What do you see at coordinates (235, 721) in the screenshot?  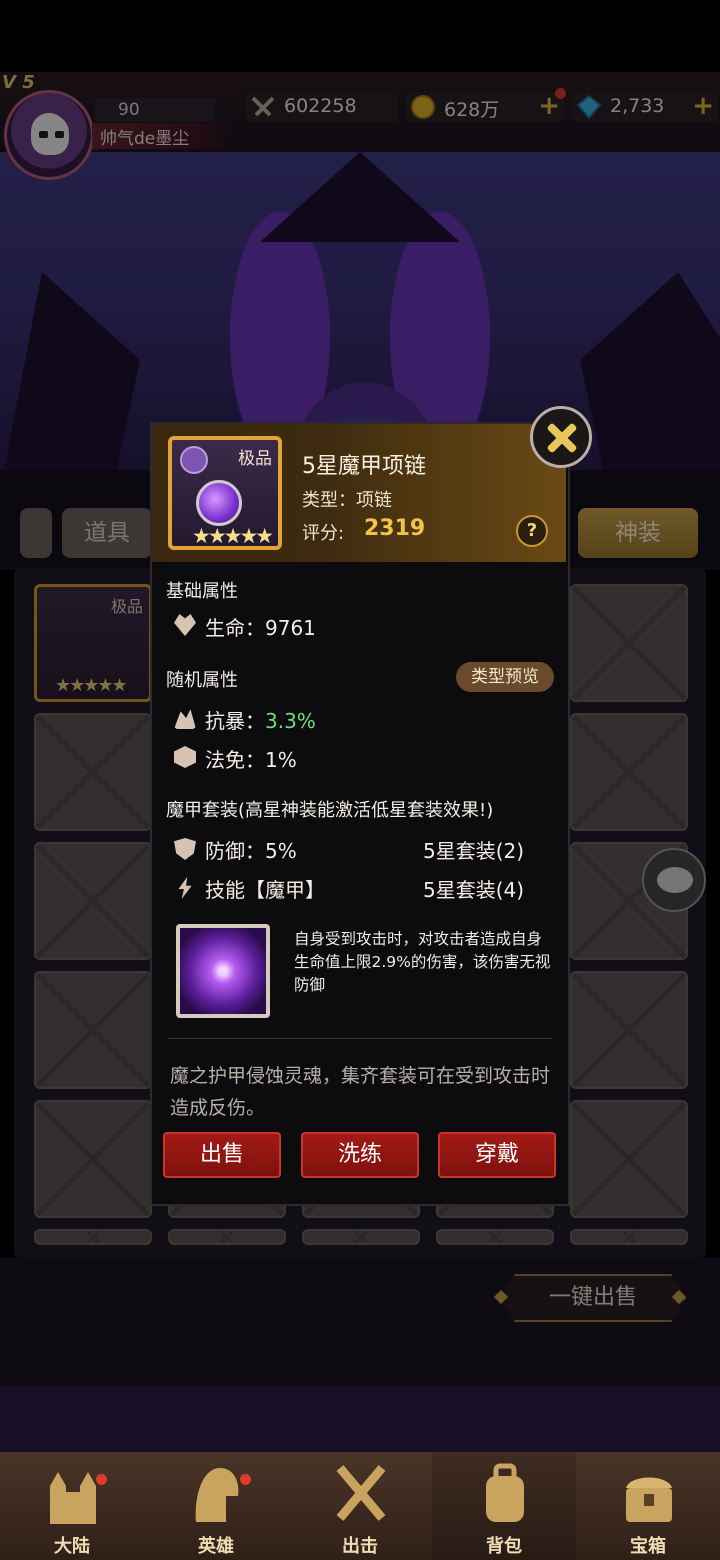 I see `attr-crit-resist-name: 抗暴：` at bounding box center [235, 721].